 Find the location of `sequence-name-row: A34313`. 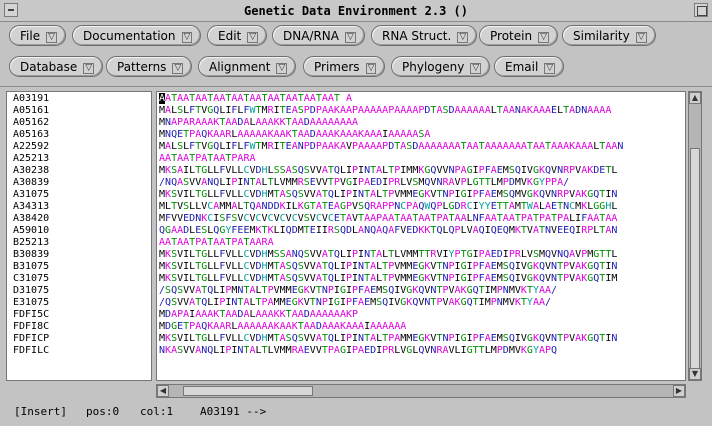

sequence-name-row: A34313 is located at coordinates (79, 207).